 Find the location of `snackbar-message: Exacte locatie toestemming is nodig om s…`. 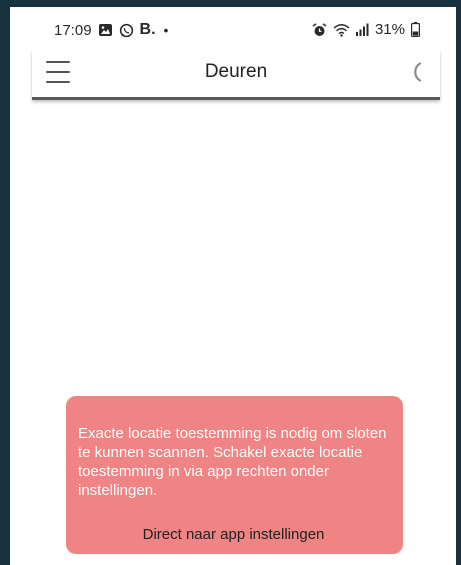

snackbar-message: Exacte locatie toestemming is nodig om s… is located at coordinates (232, 462).